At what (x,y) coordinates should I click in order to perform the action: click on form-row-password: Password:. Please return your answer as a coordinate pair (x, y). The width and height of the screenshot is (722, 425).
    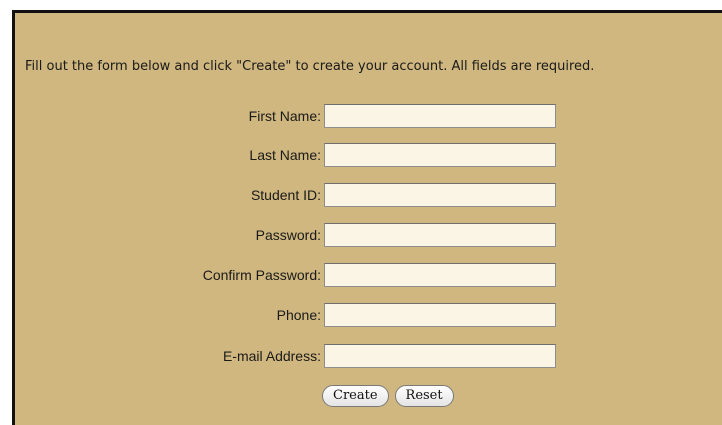
    Looking at the image, I should click on (365, 236).